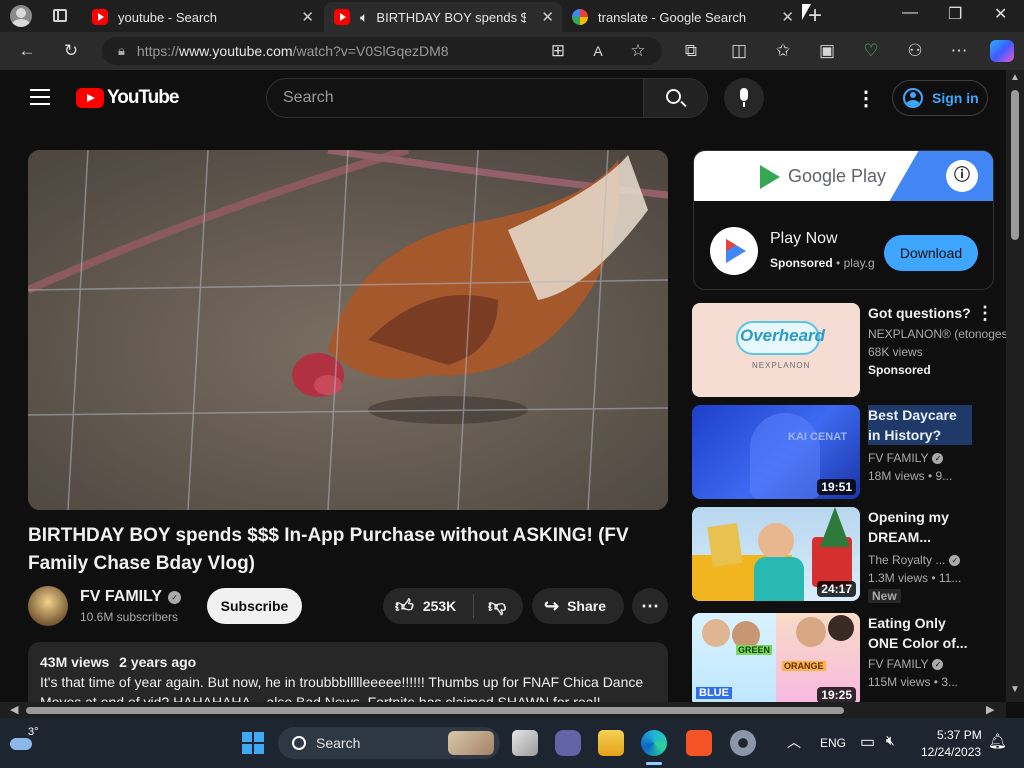  Describe the element at coordinates (843, 176) in the screenshot. I see `ad-banner: Google Play ⓘ` at that location.